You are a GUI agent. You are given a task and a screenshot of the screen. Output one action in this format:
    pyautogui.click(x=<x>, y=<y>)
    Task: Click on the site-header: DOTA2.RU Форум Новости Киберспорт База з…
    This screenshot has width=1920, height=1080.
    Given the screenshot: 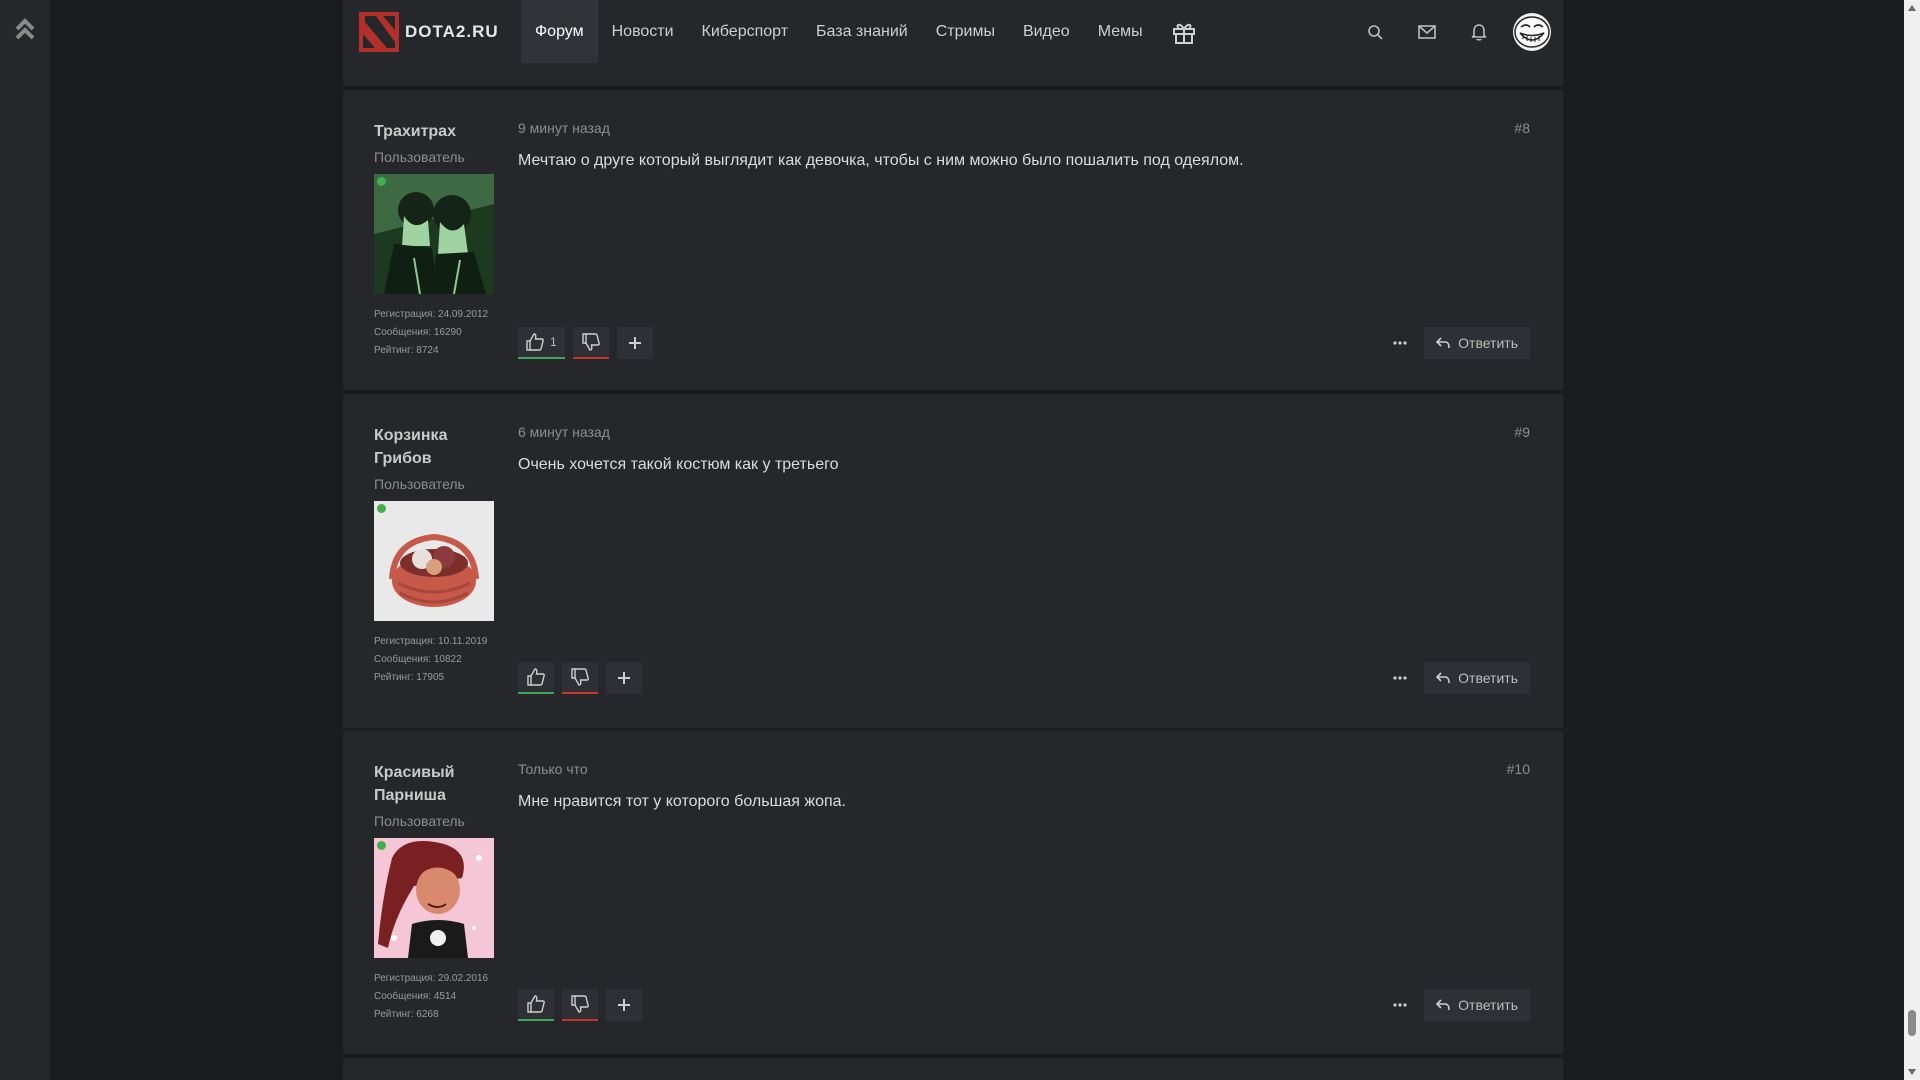 What is the action you would take?
    pyautogui.click(x=953, y=31)
    